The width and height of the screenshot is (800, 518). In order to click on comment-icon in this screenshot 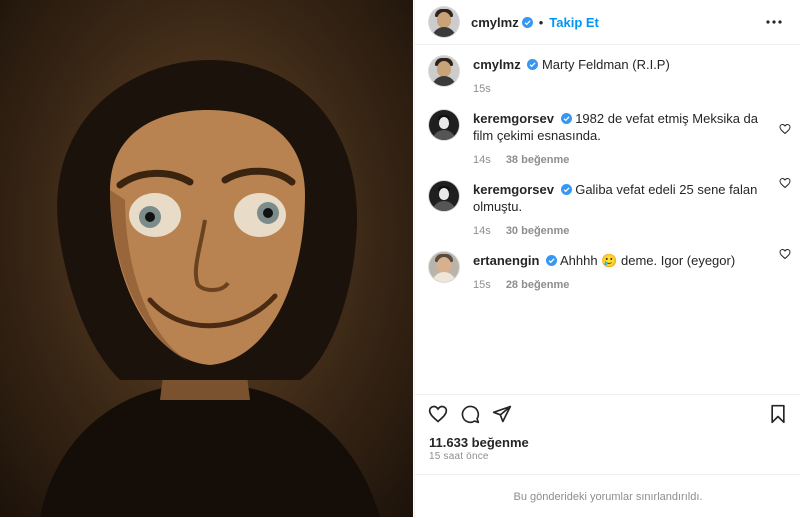, I will do `click(470, 414)`.